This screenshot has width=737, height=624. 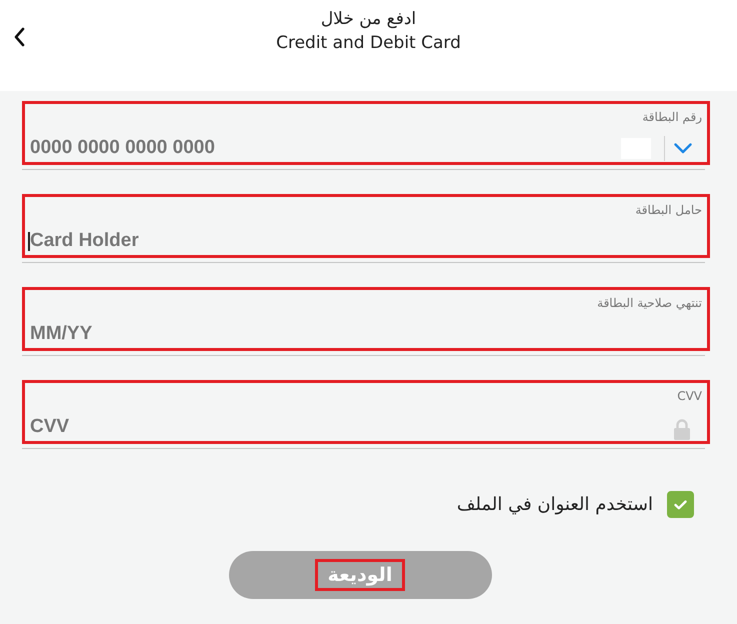 What do you see at coordinates (554, 504) in the screenshot?
I see `checkbox-label: استخدم العنوان في الملف` at bounding box center [554, 504].